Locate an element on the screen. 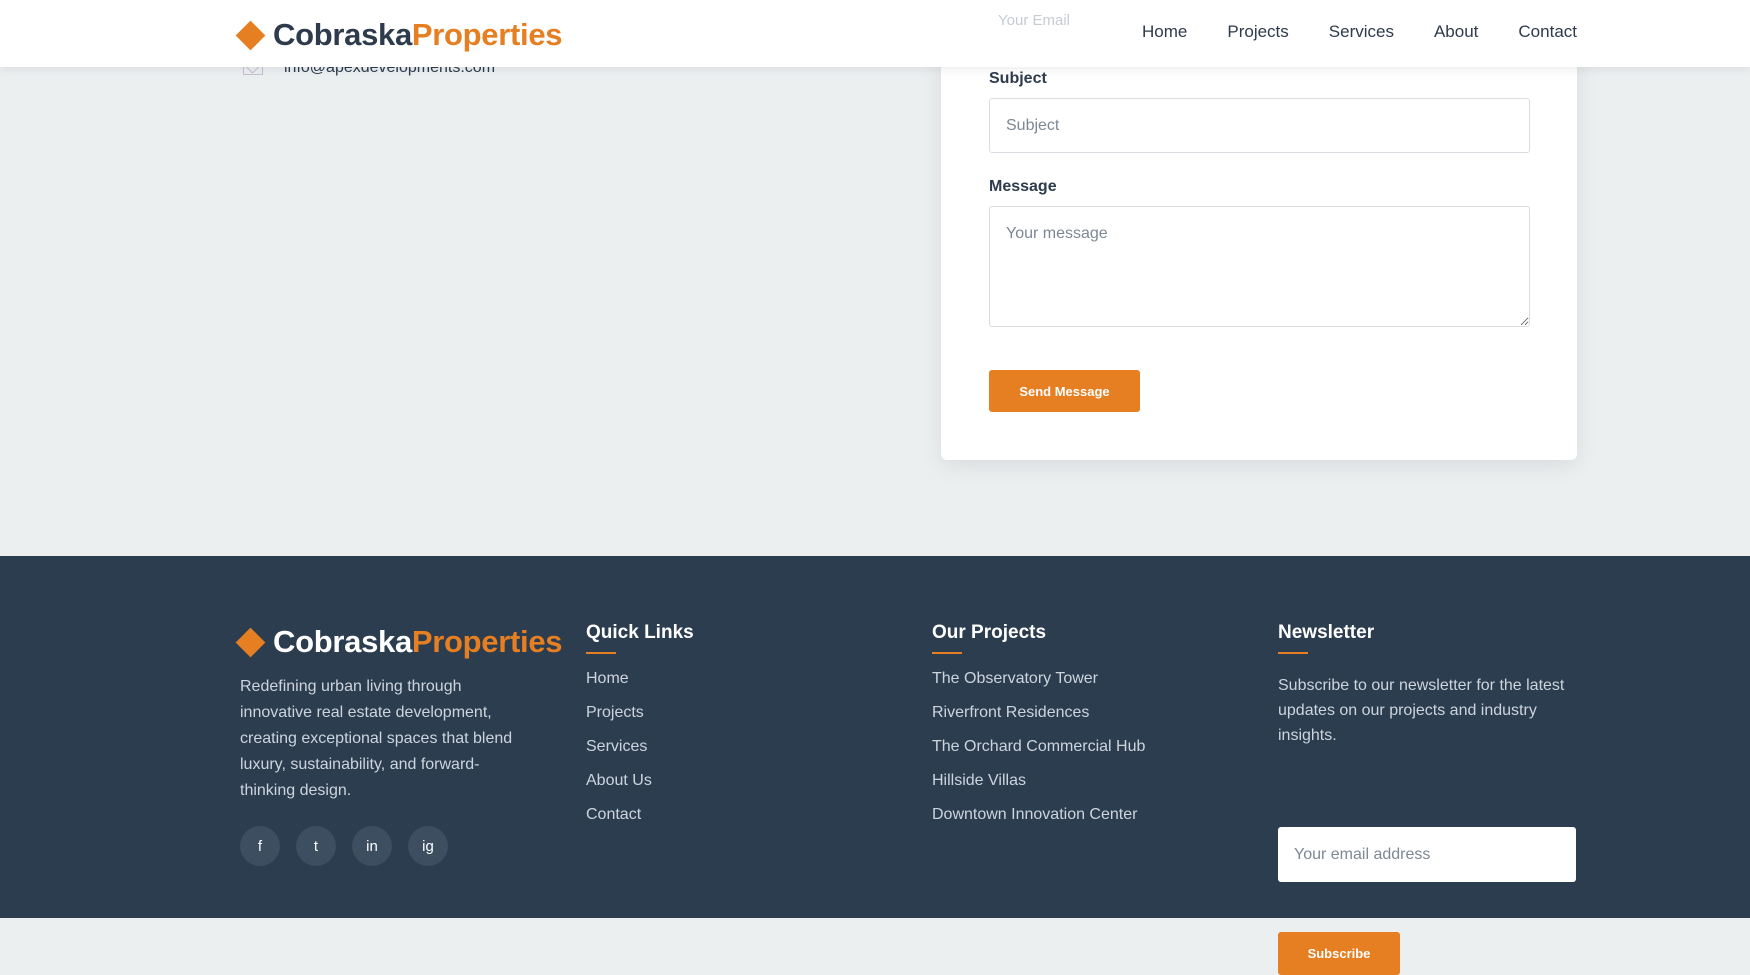 The height and width of the screenshot is (975, 1750). footer-link-about: About Us is located at coordinates (640, 789).